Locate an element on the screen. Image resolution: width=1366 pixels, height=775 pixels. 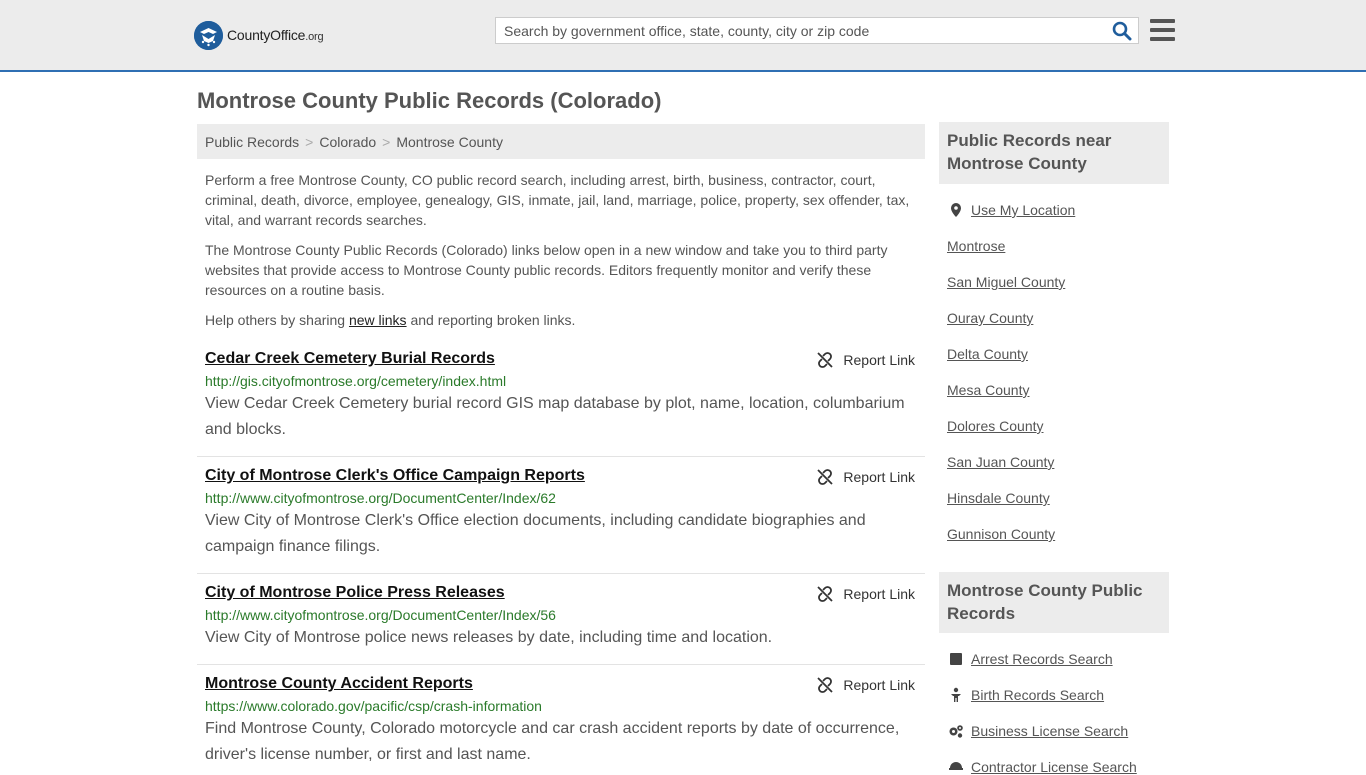
record-title-link: Montrose County Accident Reports is located at coordinates (339, 684).